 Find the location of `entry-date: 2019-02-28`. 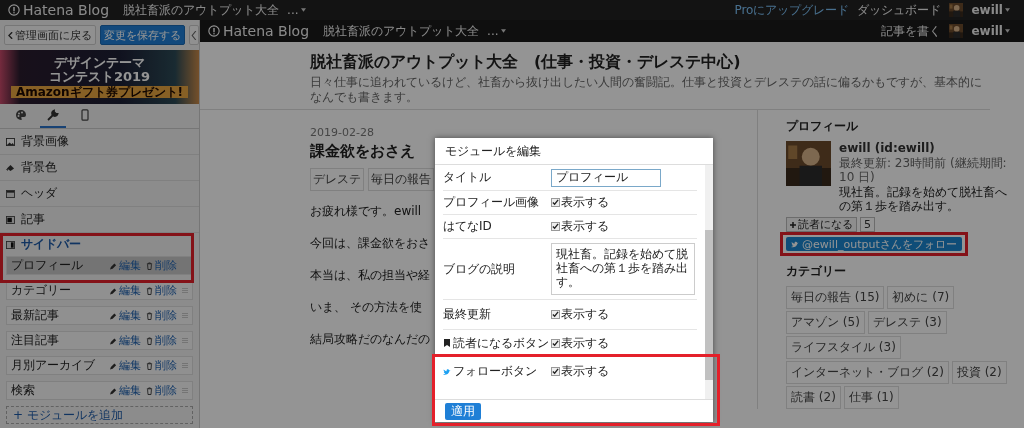

entry-date: 2019-02-28 is located at coordinates (372, 132).